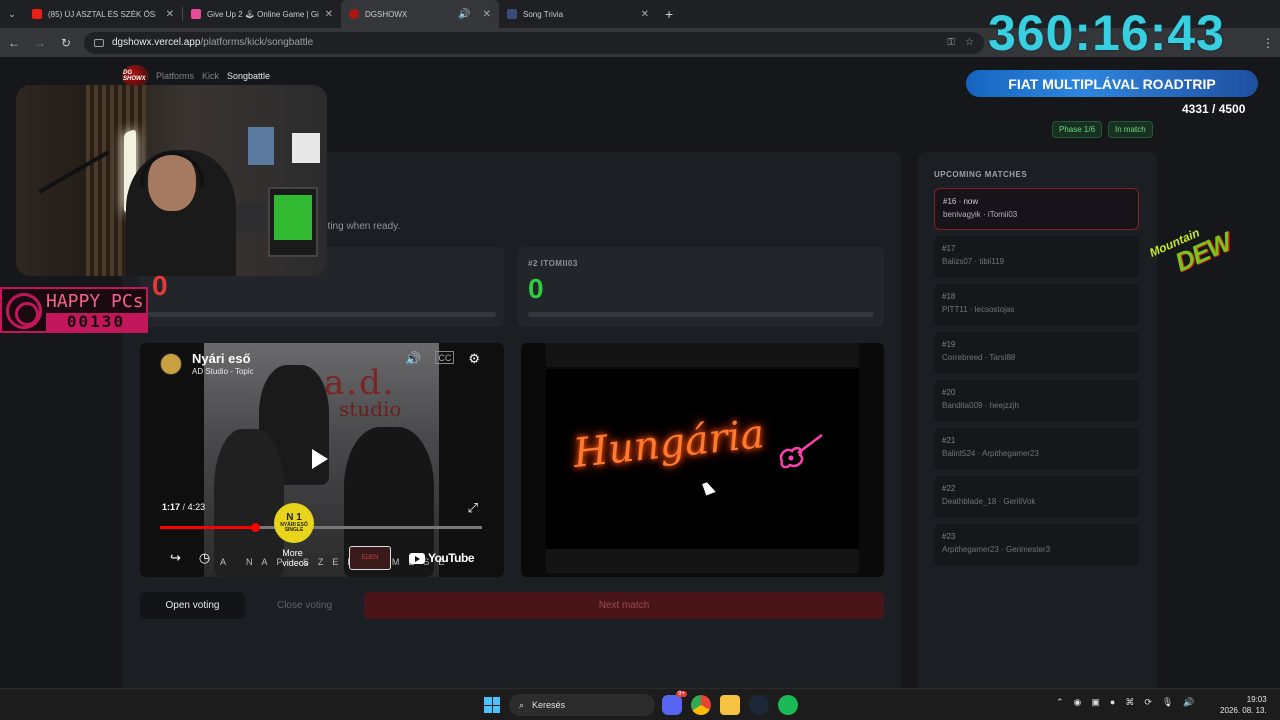 This screenshot has height=720, width=1280. What do you see at coordinates (420, 14) in the screenshot?
I see `tab-dgshowx: DGSHOWX 🔊 ✕` at bounding box center [420, 14].